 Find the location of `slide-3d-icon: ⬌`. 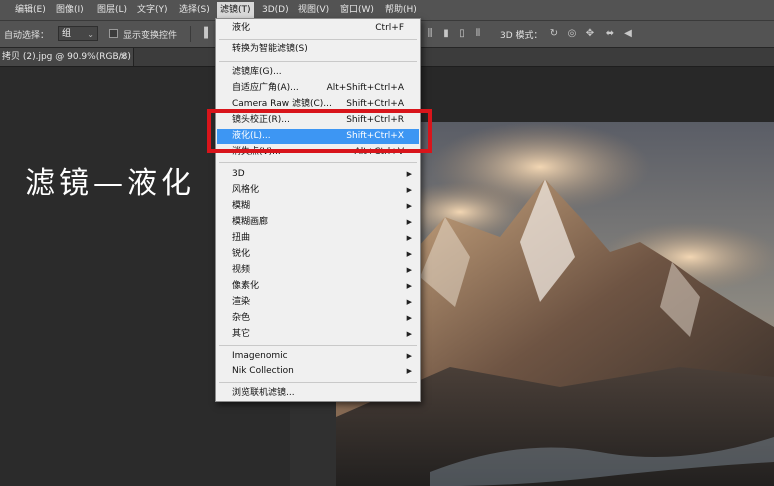

slide-3d-icon: ⬌ is located at coordinates (610, 33).